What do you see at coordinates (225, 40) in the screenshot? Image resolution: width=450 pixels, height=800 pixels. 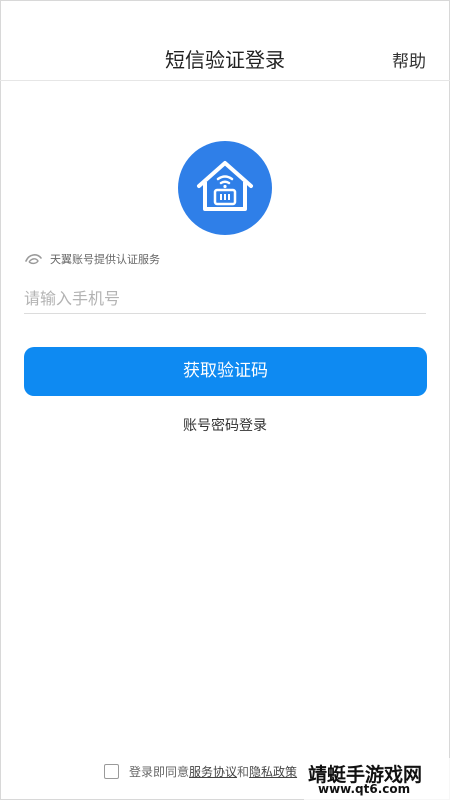 I see `top-bar: 短信验证登录 帮助` at bounding box center [225, 40].